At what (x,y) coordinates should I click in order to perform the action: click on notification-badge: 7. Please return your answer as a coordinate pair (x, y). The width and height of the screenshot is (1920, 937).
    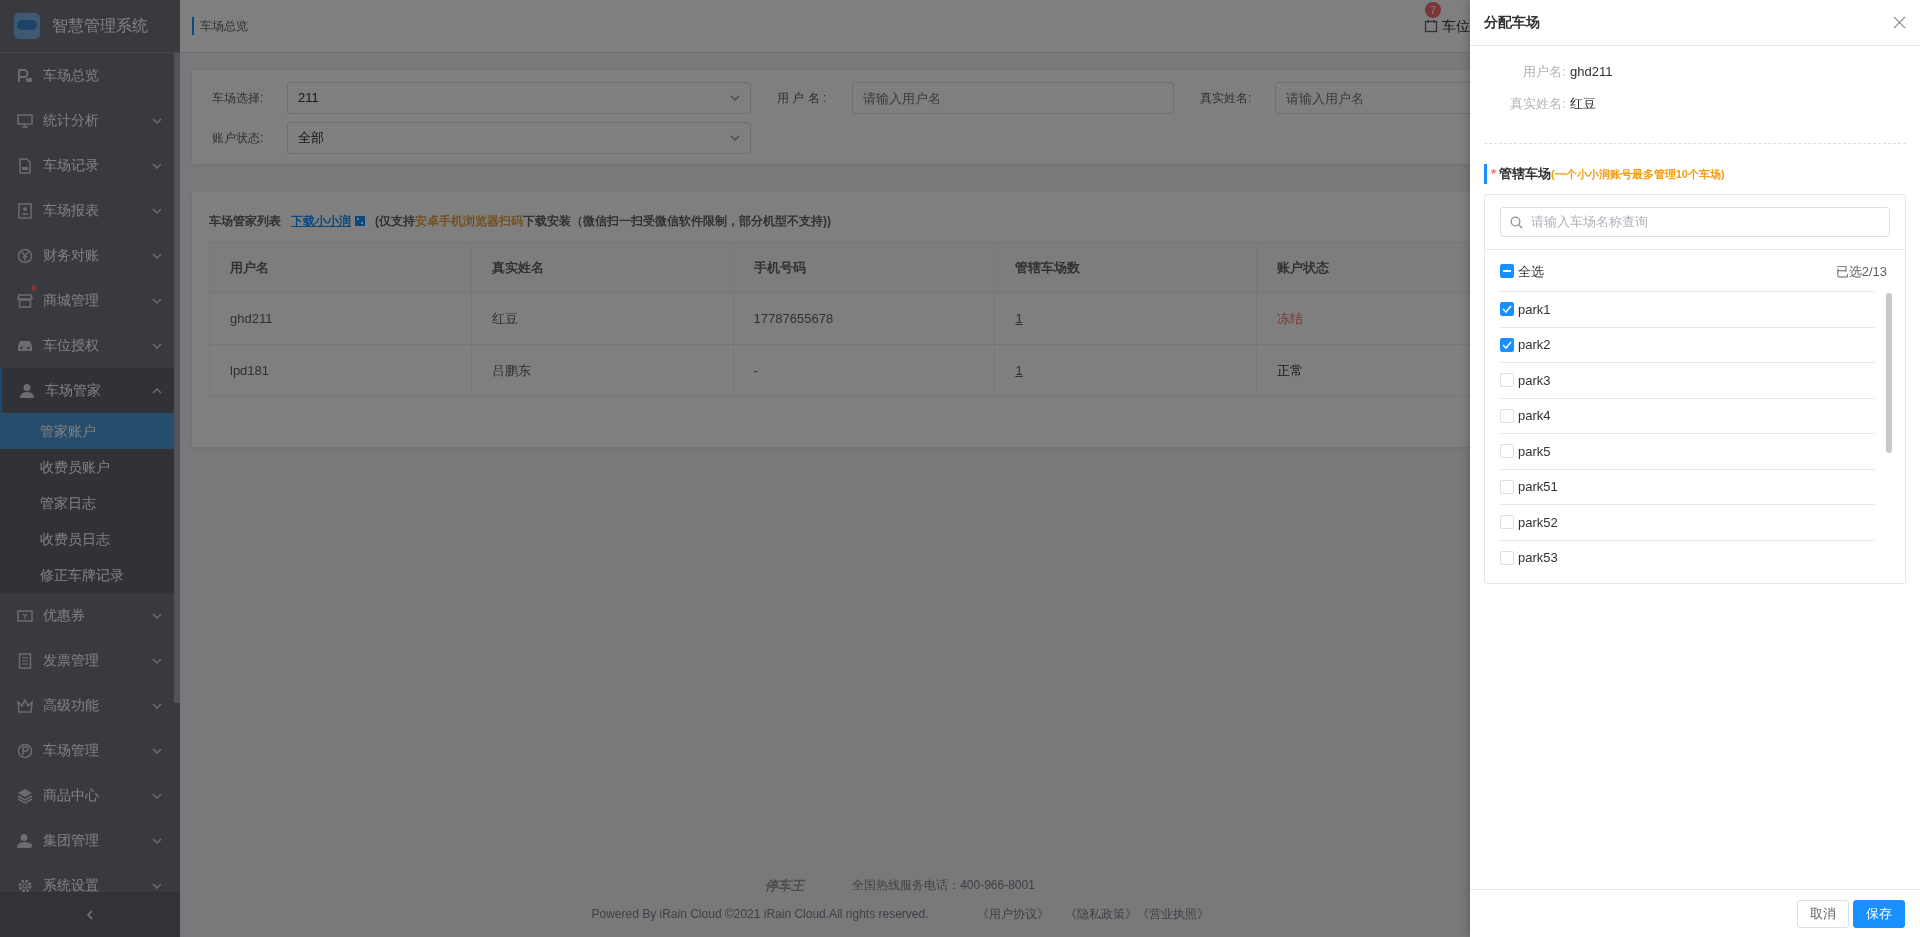
    Looking at the image, I should click on (1433, 9).